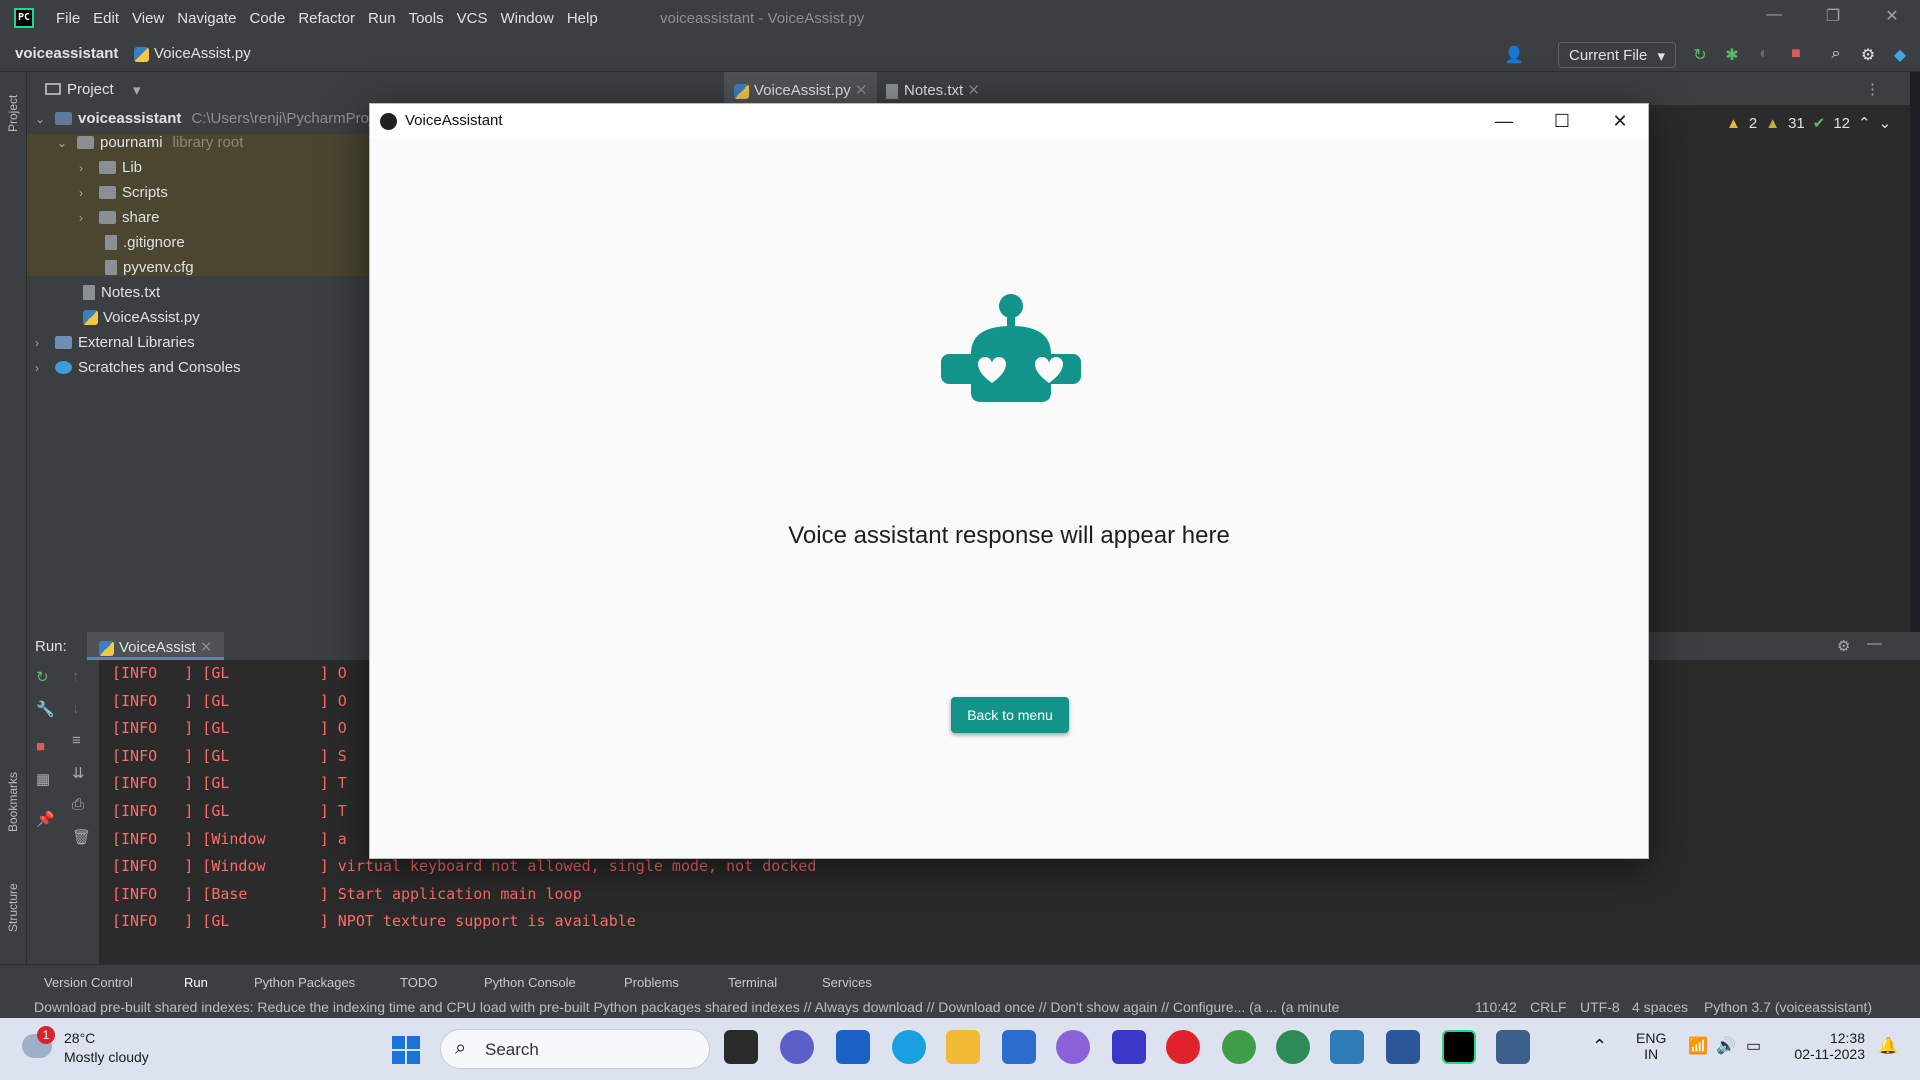  I want to click on coverage-icon: ◐, so click(1764, 55).